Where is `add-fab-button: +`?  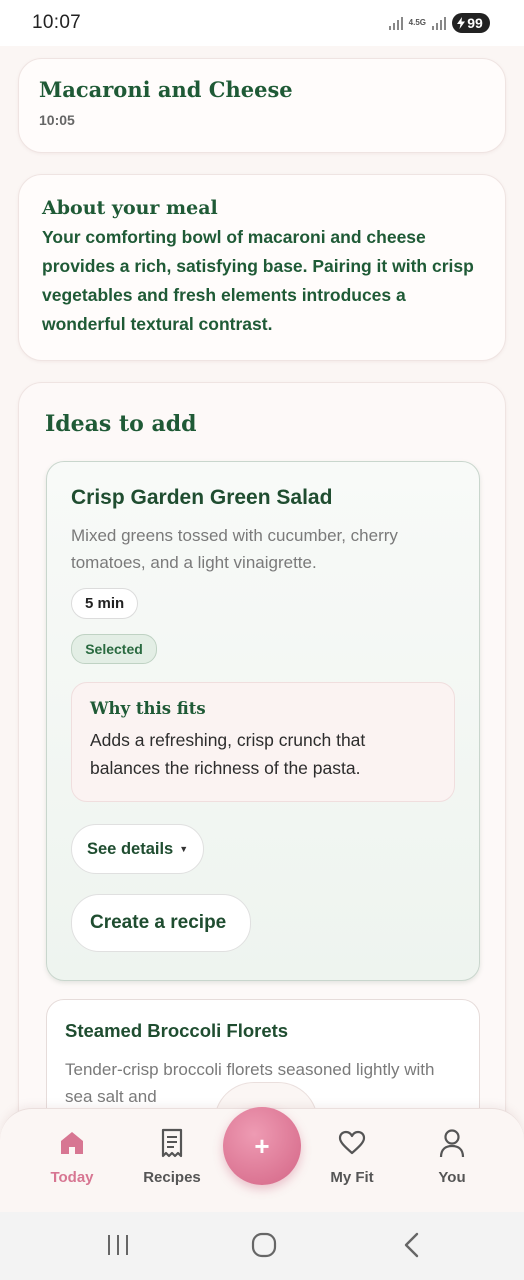
add-fab-button: + is located at coordinates (262, 1146).